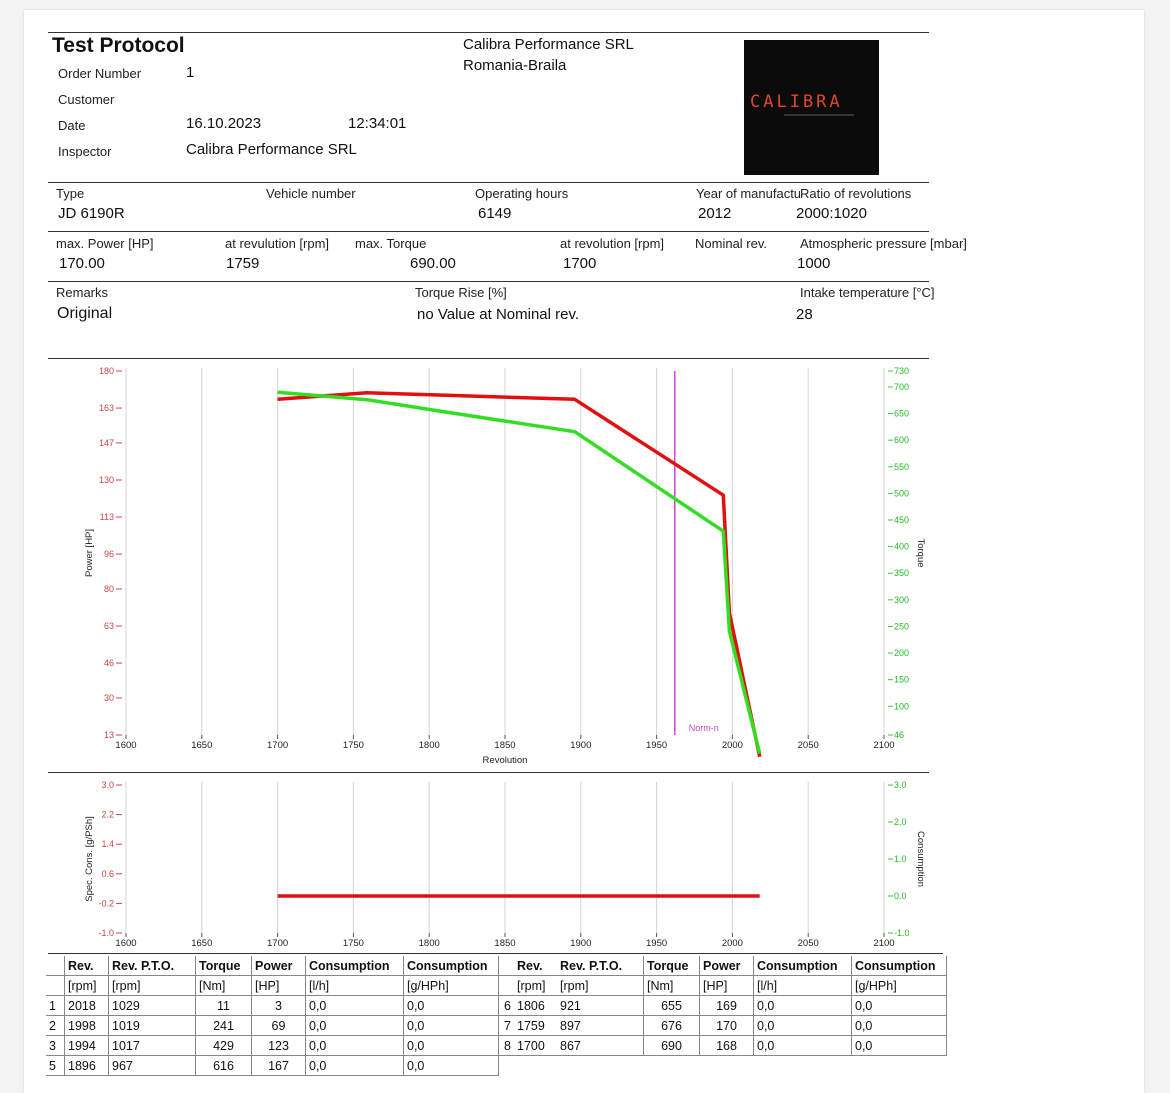  What do you see at coordinates (505, 760) in the screenshot?
I see `x-axis-label: Revolution` at bounding box center [505, 760].